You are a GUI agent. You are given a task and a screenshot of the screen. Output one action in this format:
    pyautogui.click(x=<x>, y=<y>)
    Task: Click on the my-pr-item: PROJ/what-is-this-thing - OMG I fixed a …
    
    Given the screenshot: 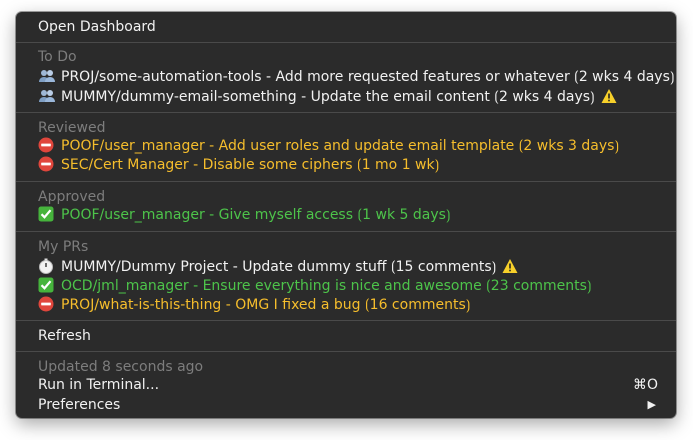 What is the action you would take?
    pyautogui.click(x=348, y=305)
    